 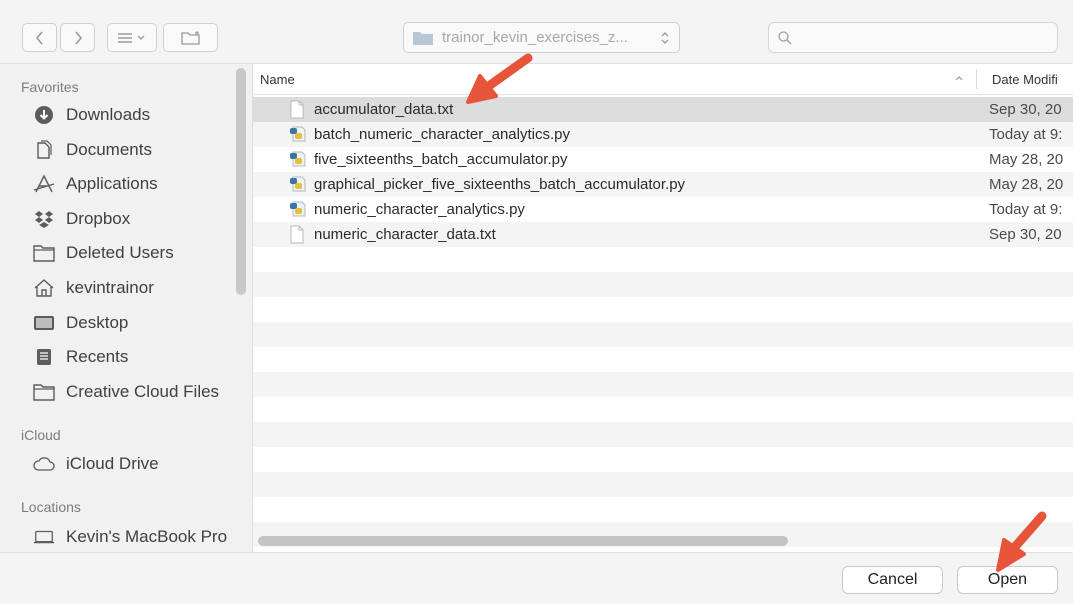 What do you see at coordinates (892, 580) in the screenshot?
I see `cancel-button: Cancel` at bounding box center [892, 580].